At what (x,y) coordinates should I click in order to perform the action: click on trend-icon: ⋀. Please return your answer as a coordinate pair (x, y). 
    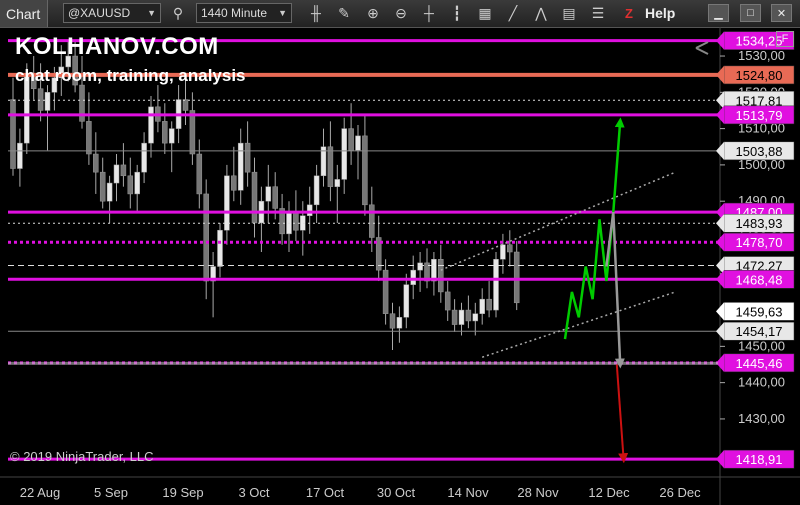
    Looking at the image, I should click on (541, 13).